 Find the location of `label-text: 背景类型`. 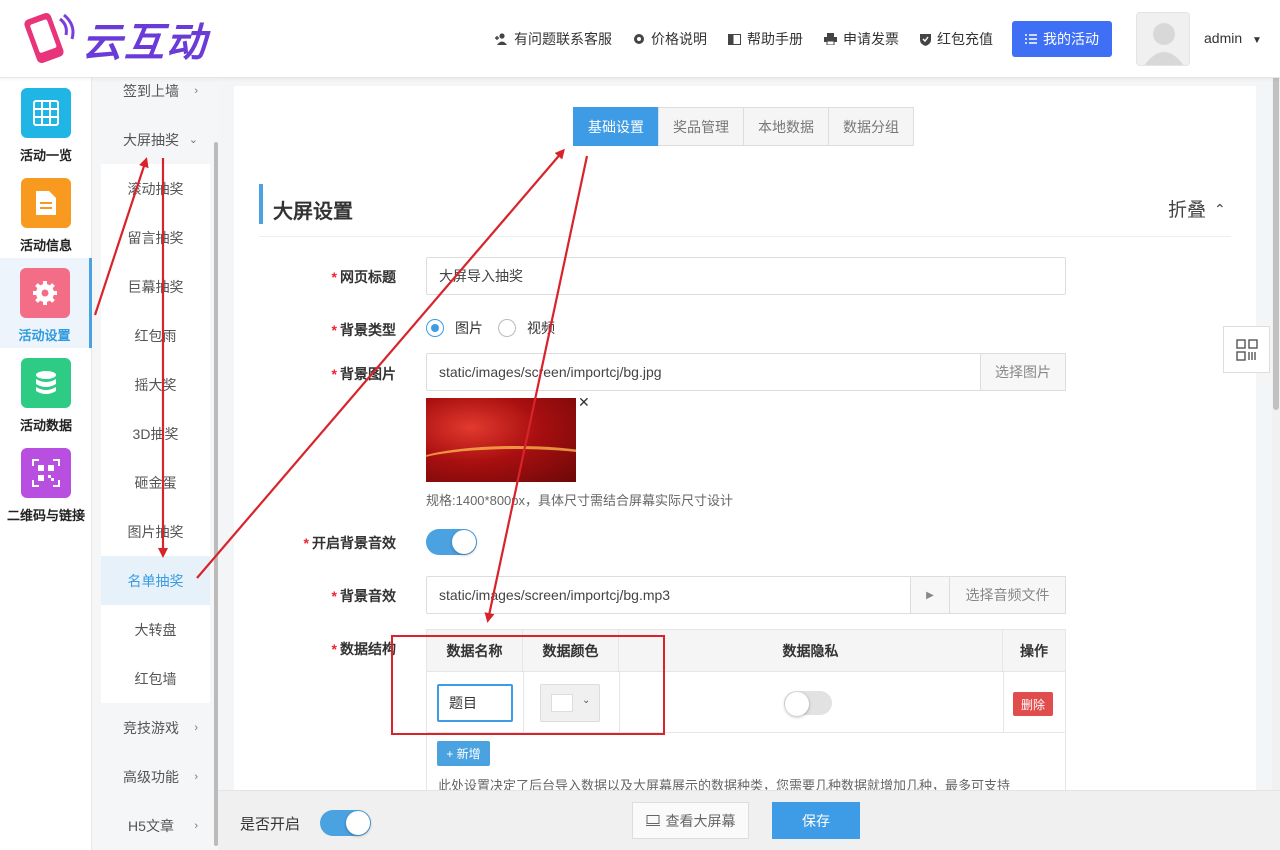

label-text: 背景类型 is located at coordinates (368, 330).